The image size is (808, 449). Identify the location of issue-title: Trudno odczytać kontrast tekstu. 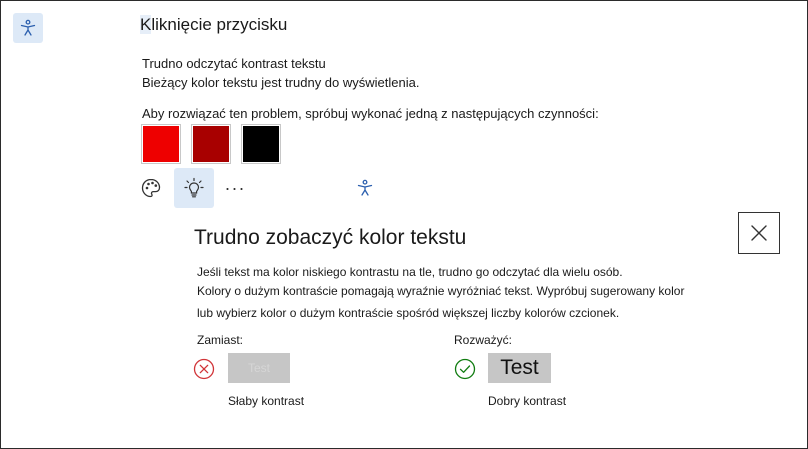
(234, 63).